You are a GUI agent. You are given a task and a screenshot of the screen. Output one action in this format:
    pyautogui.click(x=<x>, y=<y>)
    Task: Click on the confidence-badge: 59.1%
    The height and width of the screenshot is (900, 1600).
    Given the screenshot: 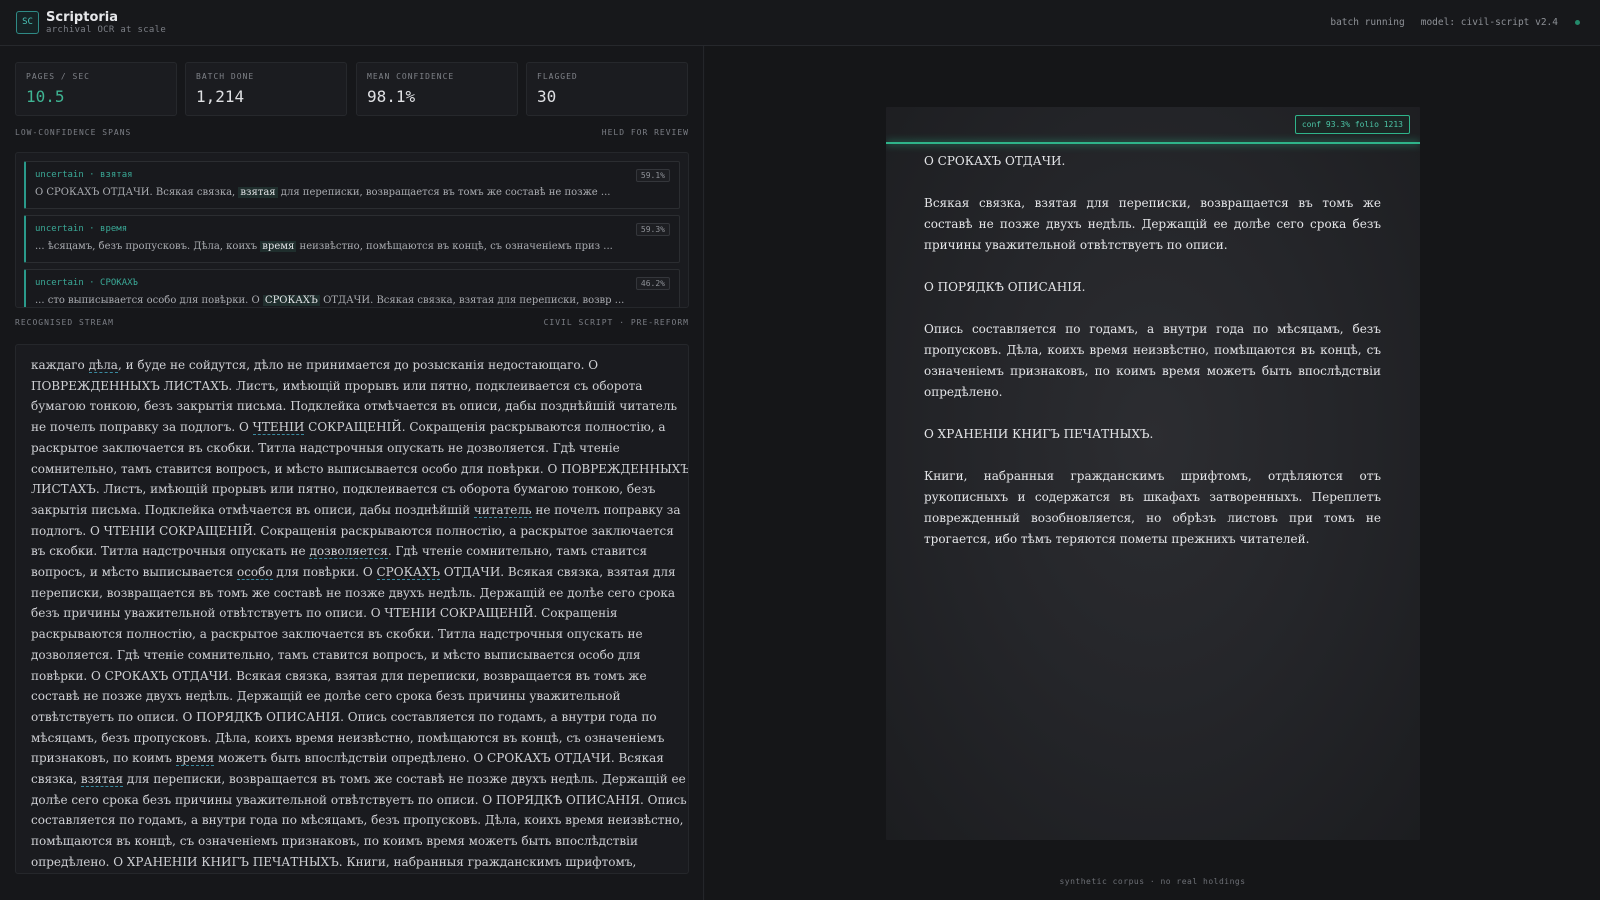 What is the action you would take?
    pyautogui.click(x=652, y=175)
    